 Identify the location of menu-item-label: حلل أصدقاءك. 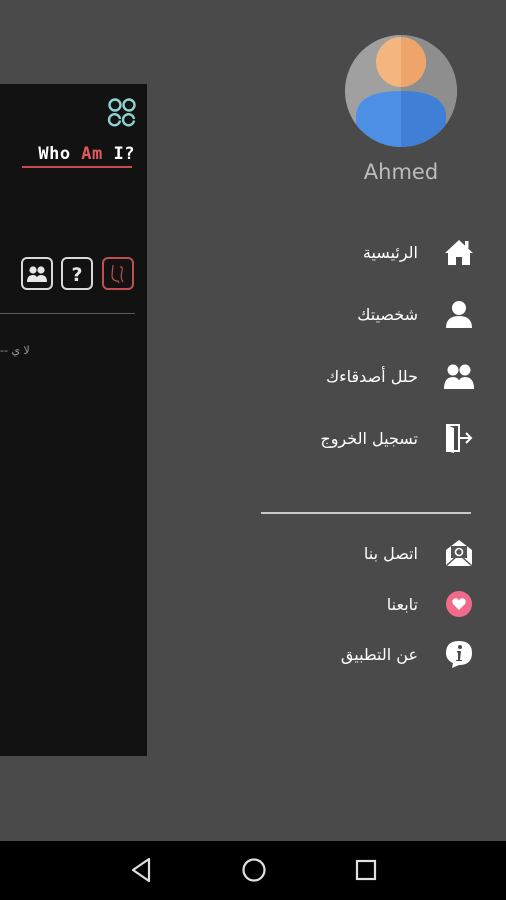
(371, 376).